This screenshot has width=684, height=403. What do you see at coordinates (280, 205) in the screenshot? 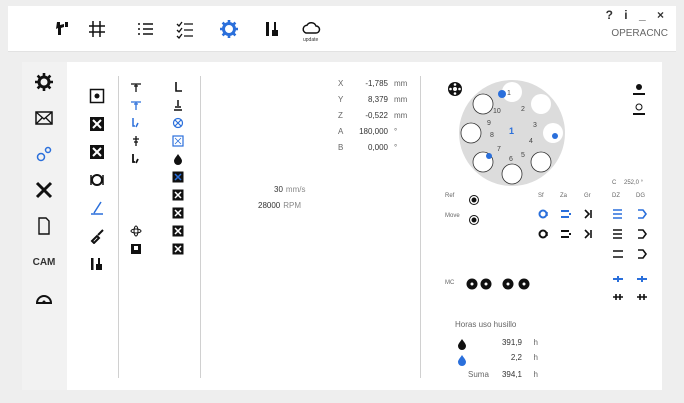
I see `rpm-readout: 28000 RPM` at bounding box center [280, 205].